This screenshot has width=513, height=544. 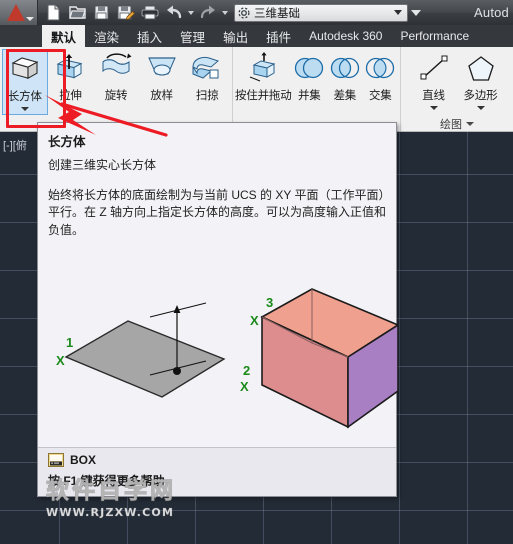 What do you see at coordinates (217, 471) in the screenshot?
I see `tooltip-footer: BOX 按 F1 键获得更多帮助` at bounding box center [217, 471].